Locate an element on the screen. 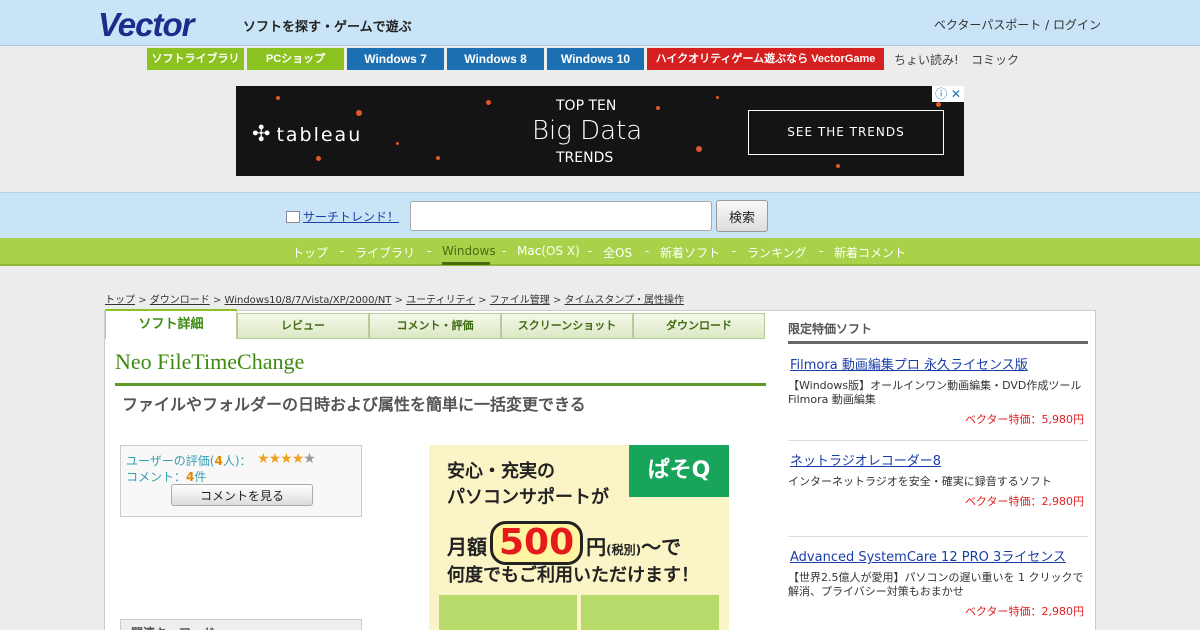  breadcrumb-file-management: ファイル管理 is located at coordinates (520, 300).